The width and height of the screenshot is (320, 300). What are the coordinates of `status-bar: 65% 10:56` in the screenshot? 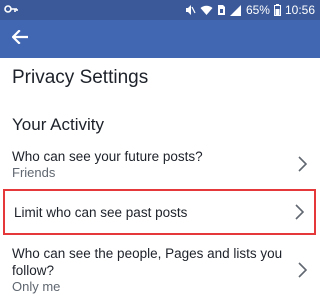 It's located at (160, 10).